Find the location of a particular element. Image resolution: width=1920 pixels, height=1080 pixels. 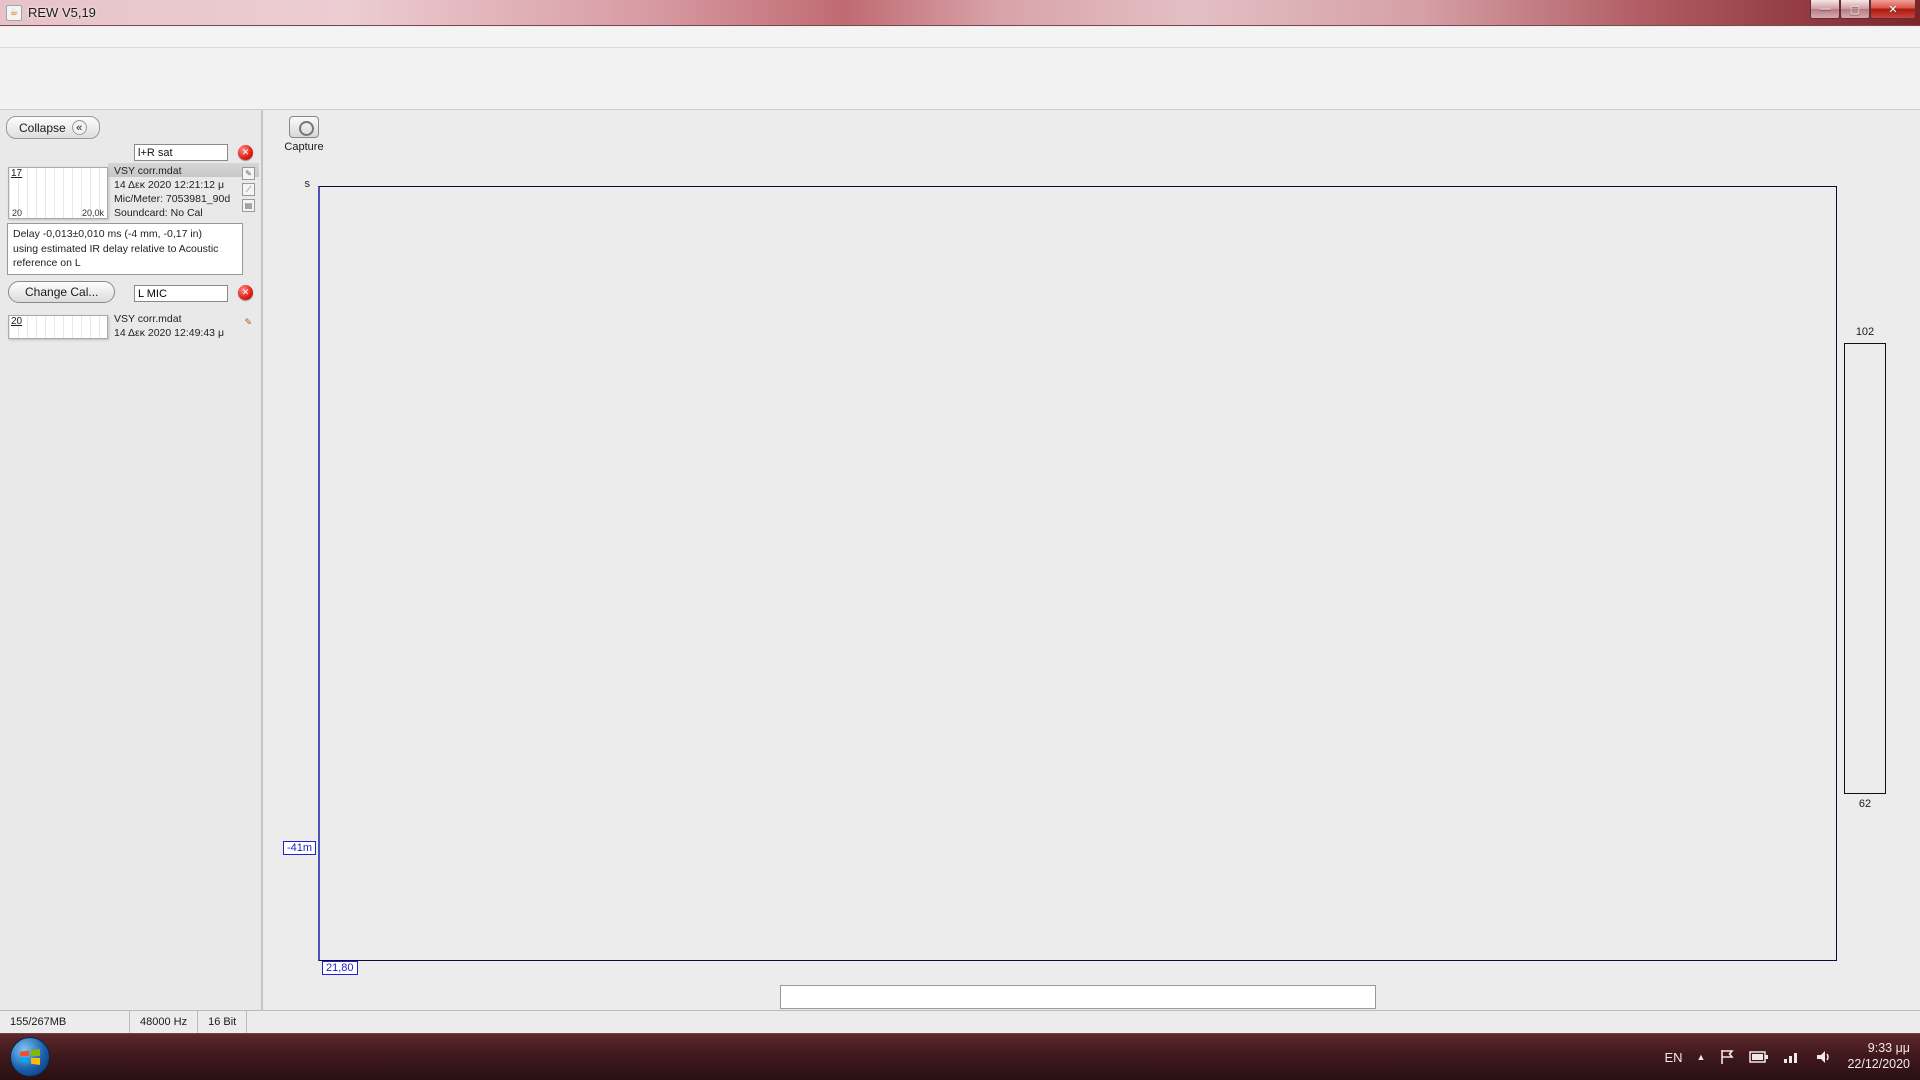

cursor-time-readout: -41m is located at coordinates (300, 848).